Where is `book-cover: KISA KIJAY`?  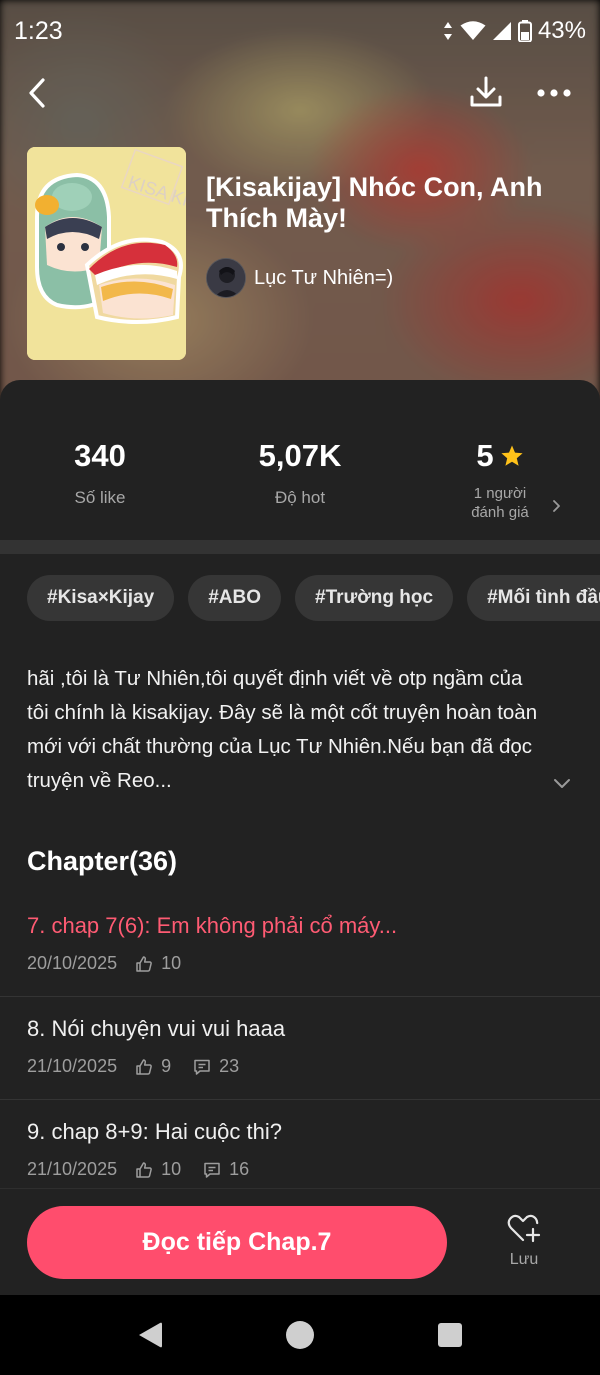 book-cover: KISA KIJAY is located at coordinates (106, 253).